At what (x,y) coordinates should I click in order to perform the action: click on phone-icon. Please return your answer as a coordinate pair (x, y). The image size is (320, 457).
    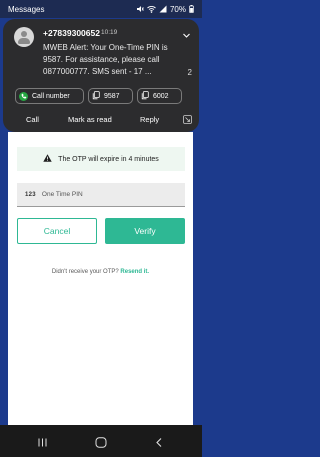
    Looking at the image, I should click on (23, 96).